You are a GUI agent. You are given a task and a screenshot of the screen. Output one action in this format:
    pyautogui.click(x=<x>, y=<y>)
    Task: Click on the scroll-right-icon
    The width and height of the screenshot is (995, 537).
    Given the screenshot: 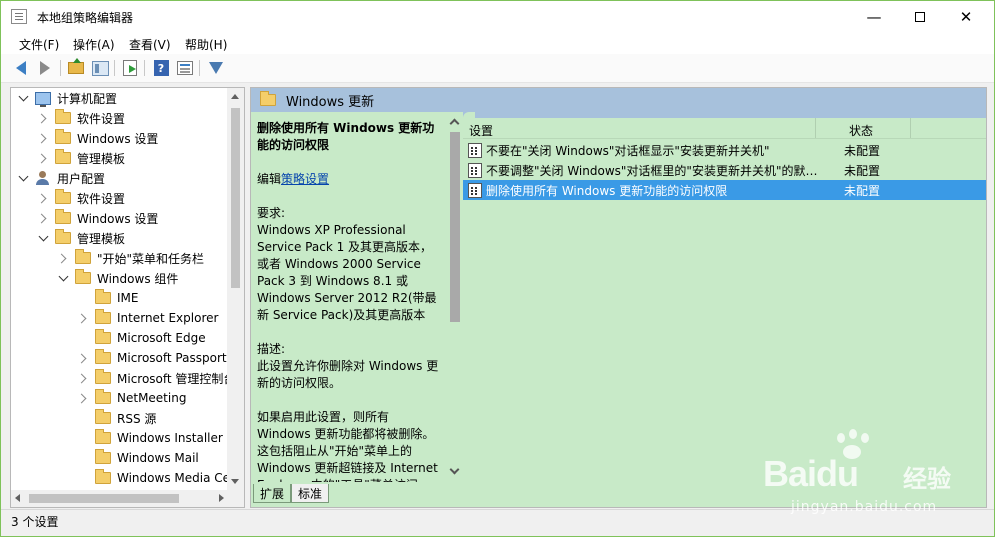 What is the action you would take?
    pyautogui.click(x=221, y=498)
    